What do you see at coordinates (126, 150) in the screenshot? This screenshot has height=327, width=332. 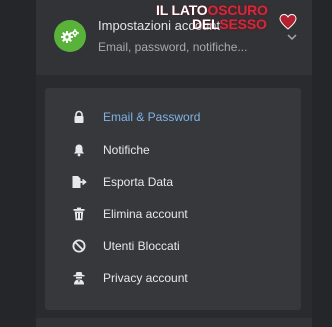 I see `menu-item-label: Notifiche` at bounding box center [126, 150].